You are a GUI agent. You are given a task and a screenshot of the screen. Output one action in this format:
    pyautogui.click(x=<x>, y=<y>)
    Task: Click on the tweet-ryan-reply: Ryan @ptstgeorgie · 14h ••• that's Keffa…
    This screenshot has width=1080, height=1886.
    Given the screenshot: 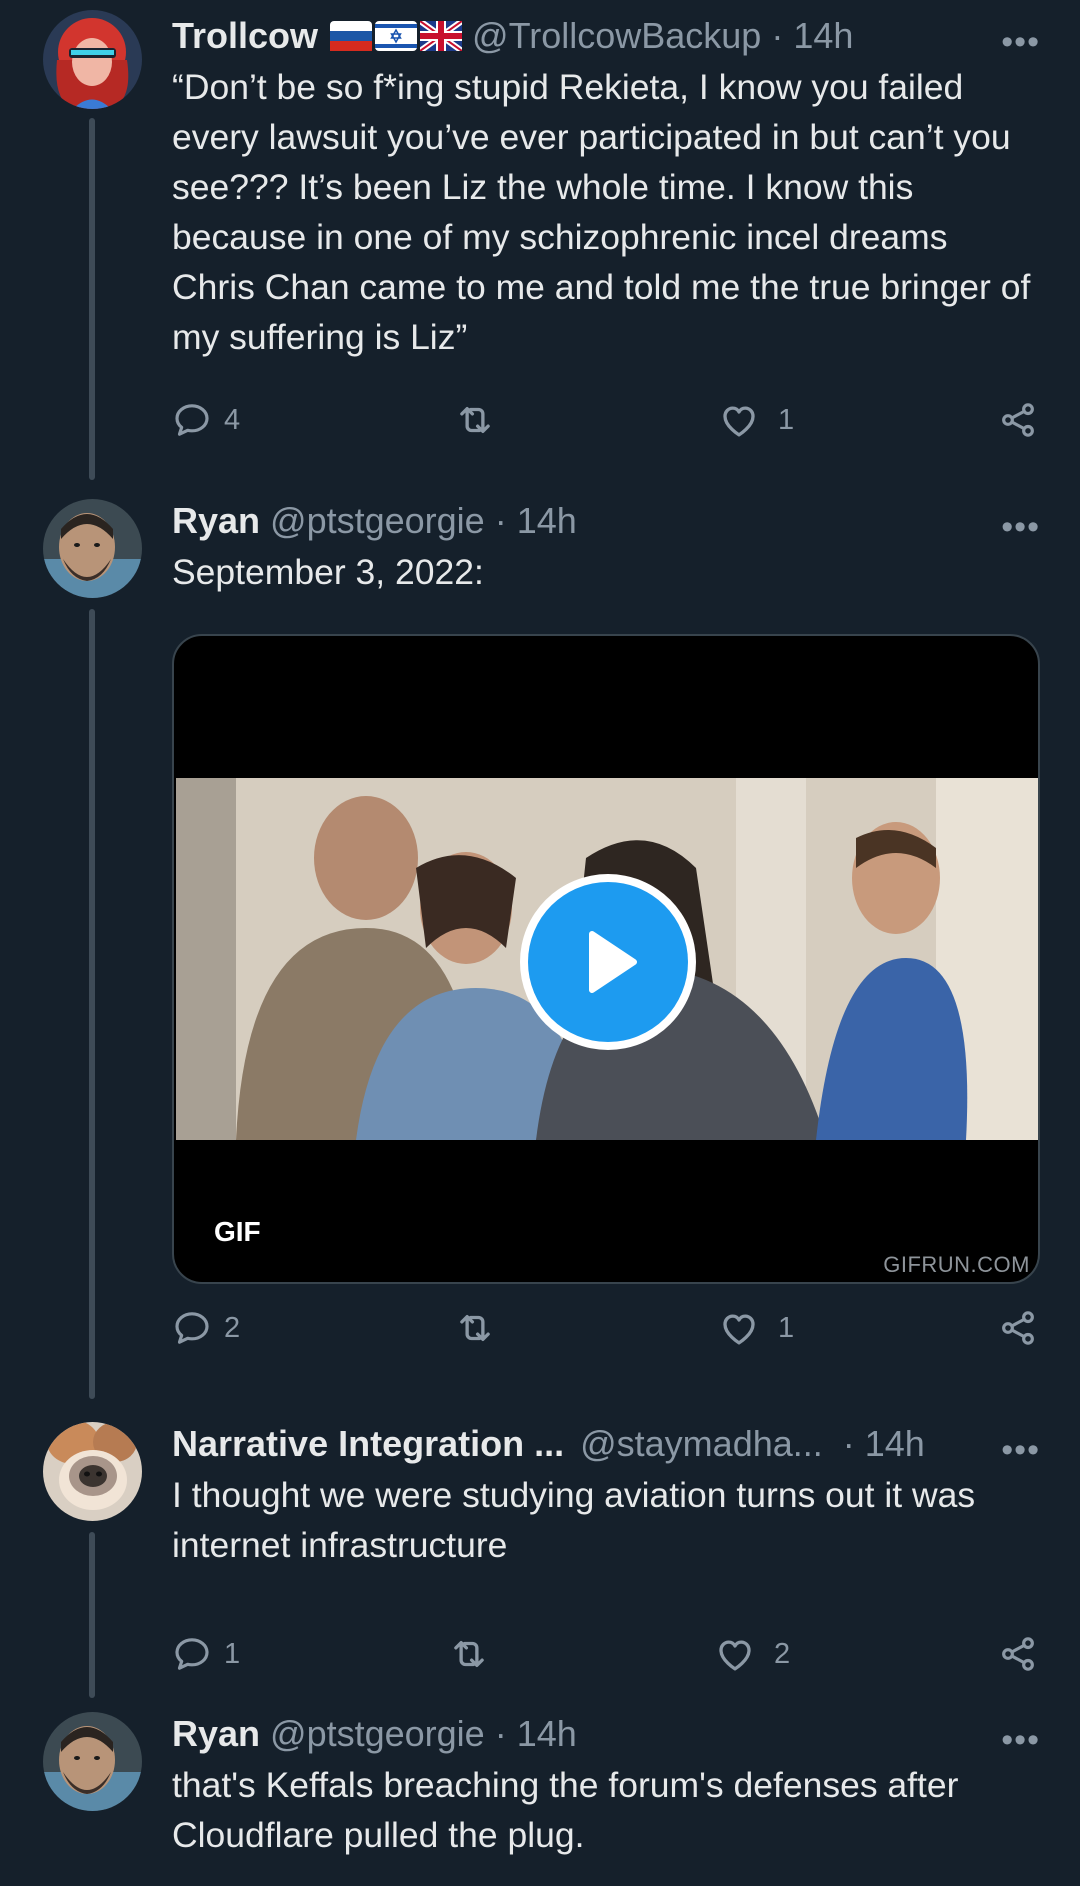 What is the action you would take?
    pyautogui.click(x=540, y=1797)
    